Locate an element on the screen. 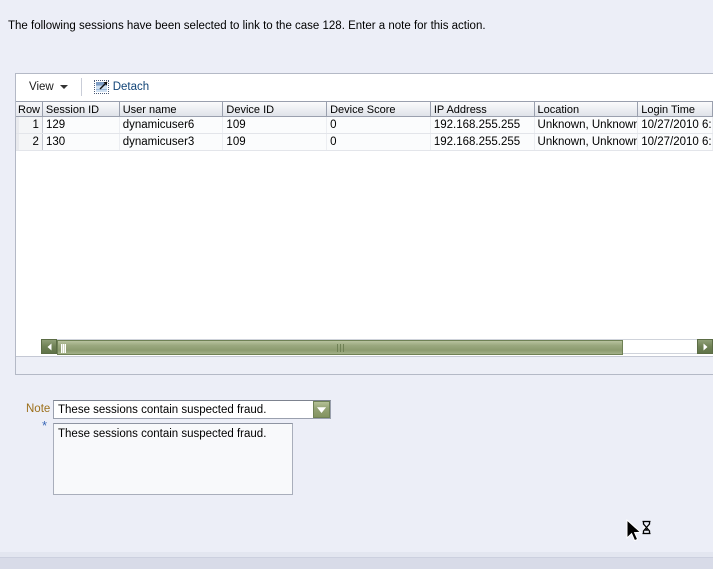 The image size is (713, 569). wizard-button-bar: Back Next Finish Cancel is located at coordinates (356, 523).